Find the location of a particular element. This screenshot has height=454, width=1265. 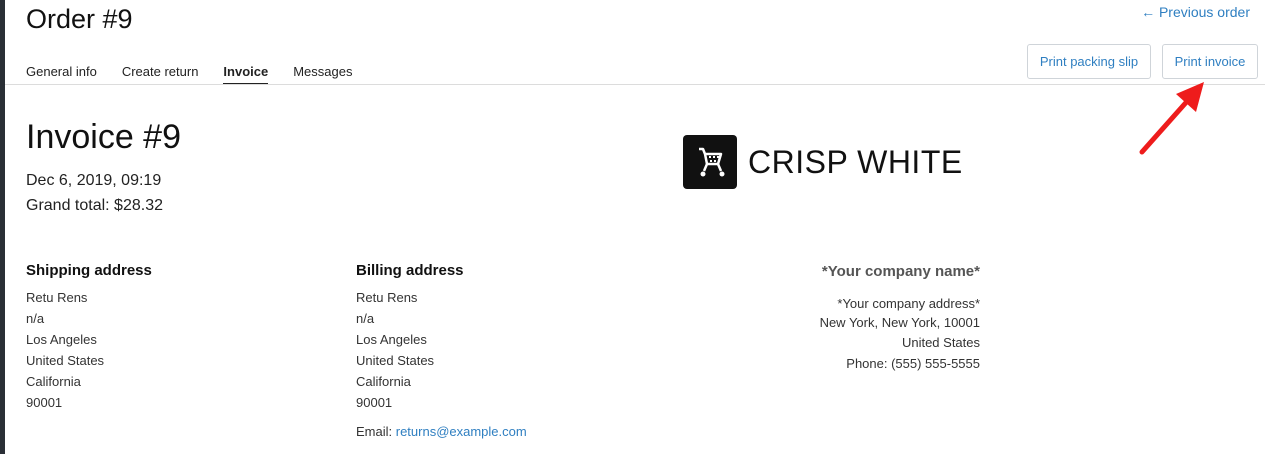

left-edge-bar is located at coordinates (2, 227).